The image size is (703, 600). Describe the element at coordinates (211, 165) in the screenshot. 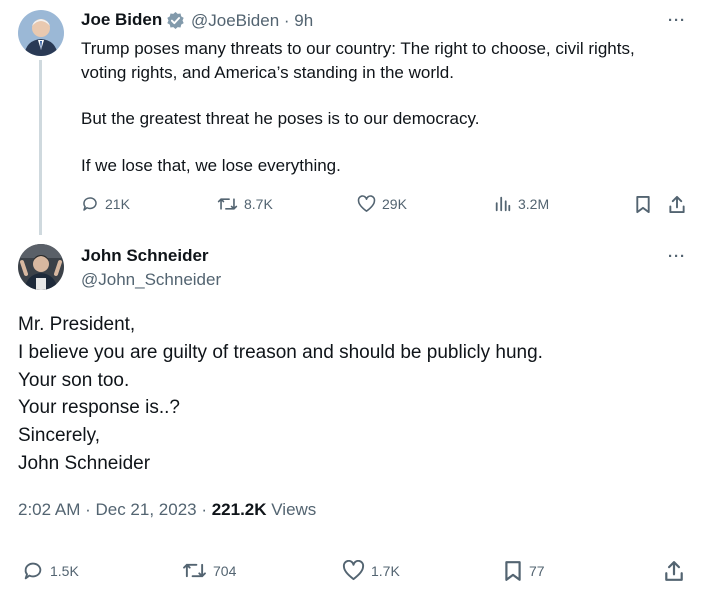

I see `parent-tweet-line-4: If we lose that, we lose everything.` at that location.